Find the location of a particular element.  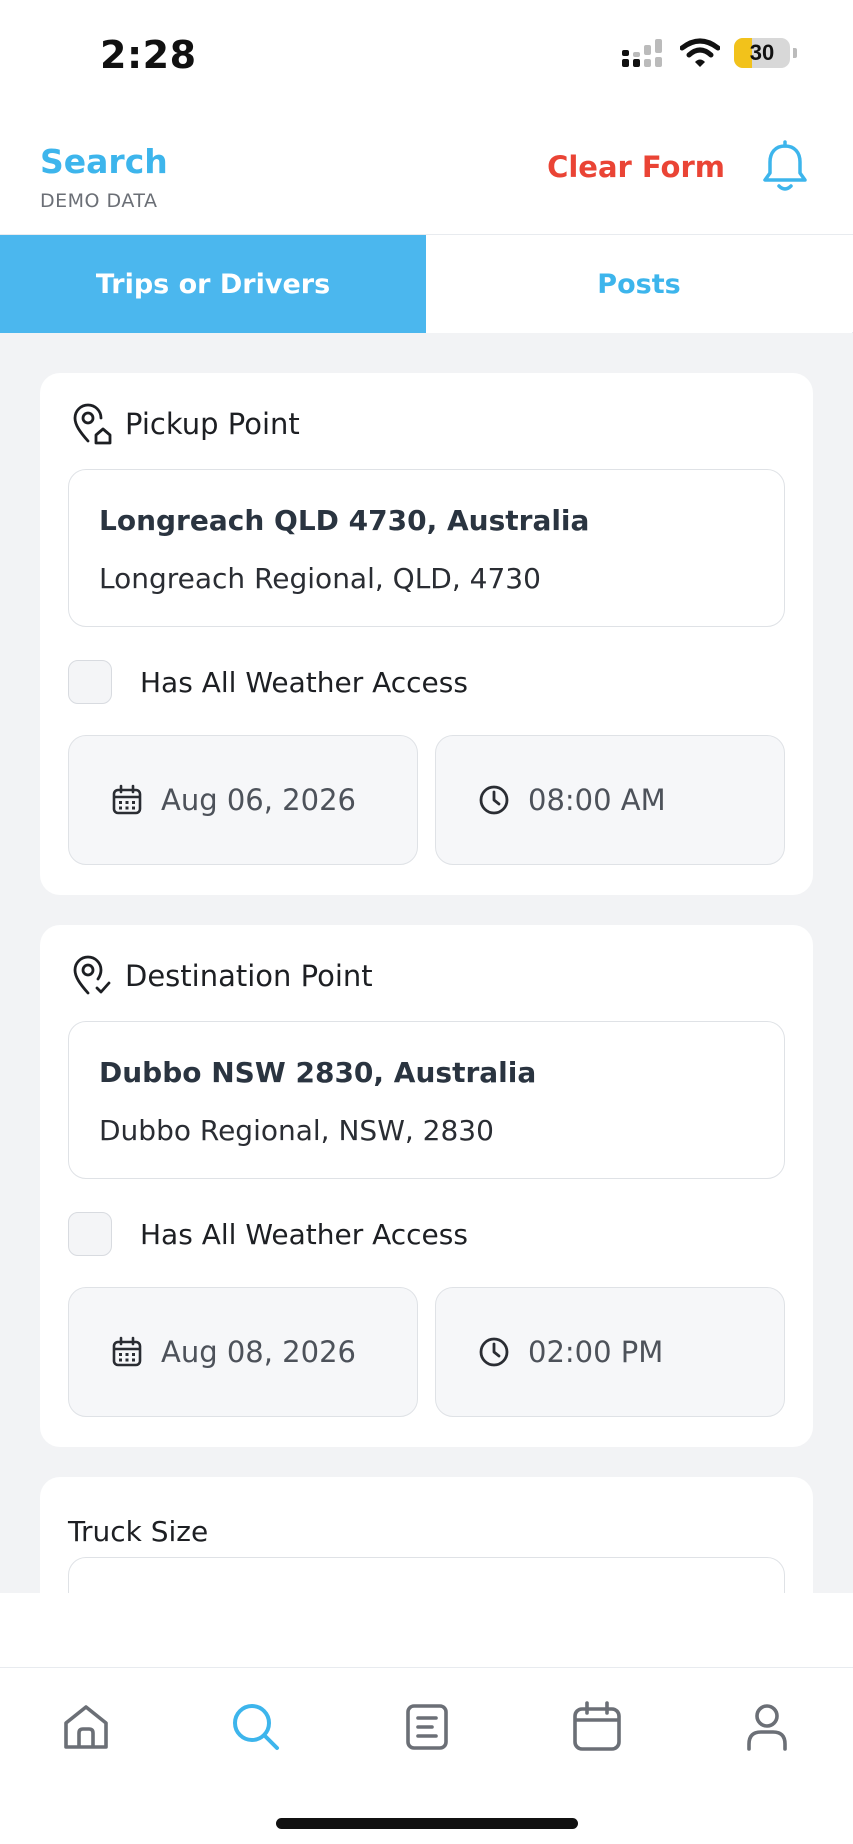

pickup-address-sub: Longreach Regional, QLD, 4730 is located at coordinates (320, 578).